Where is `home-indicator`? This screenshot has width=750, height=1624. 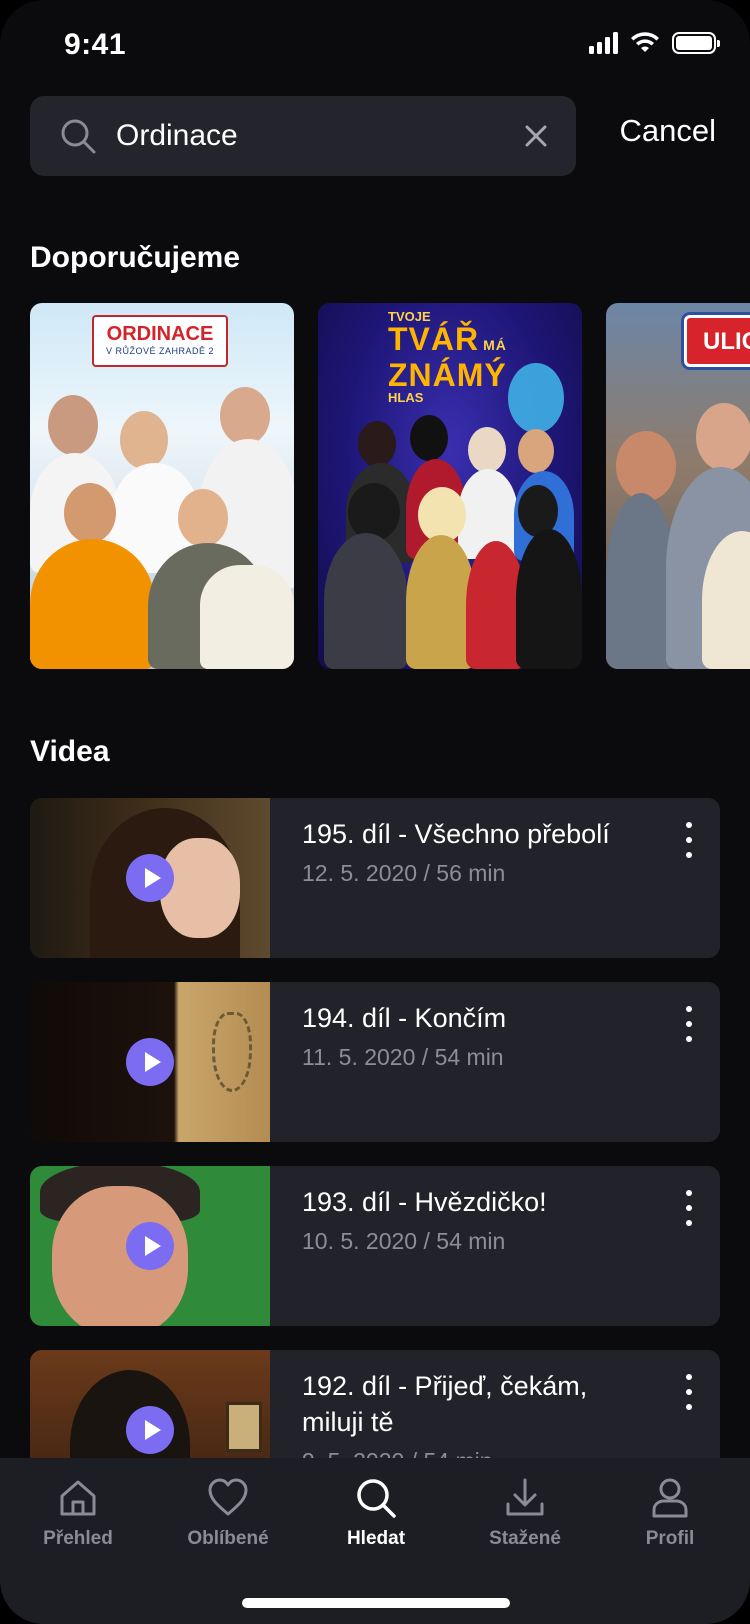
home-indicator is located at coordinates (376, 1603).